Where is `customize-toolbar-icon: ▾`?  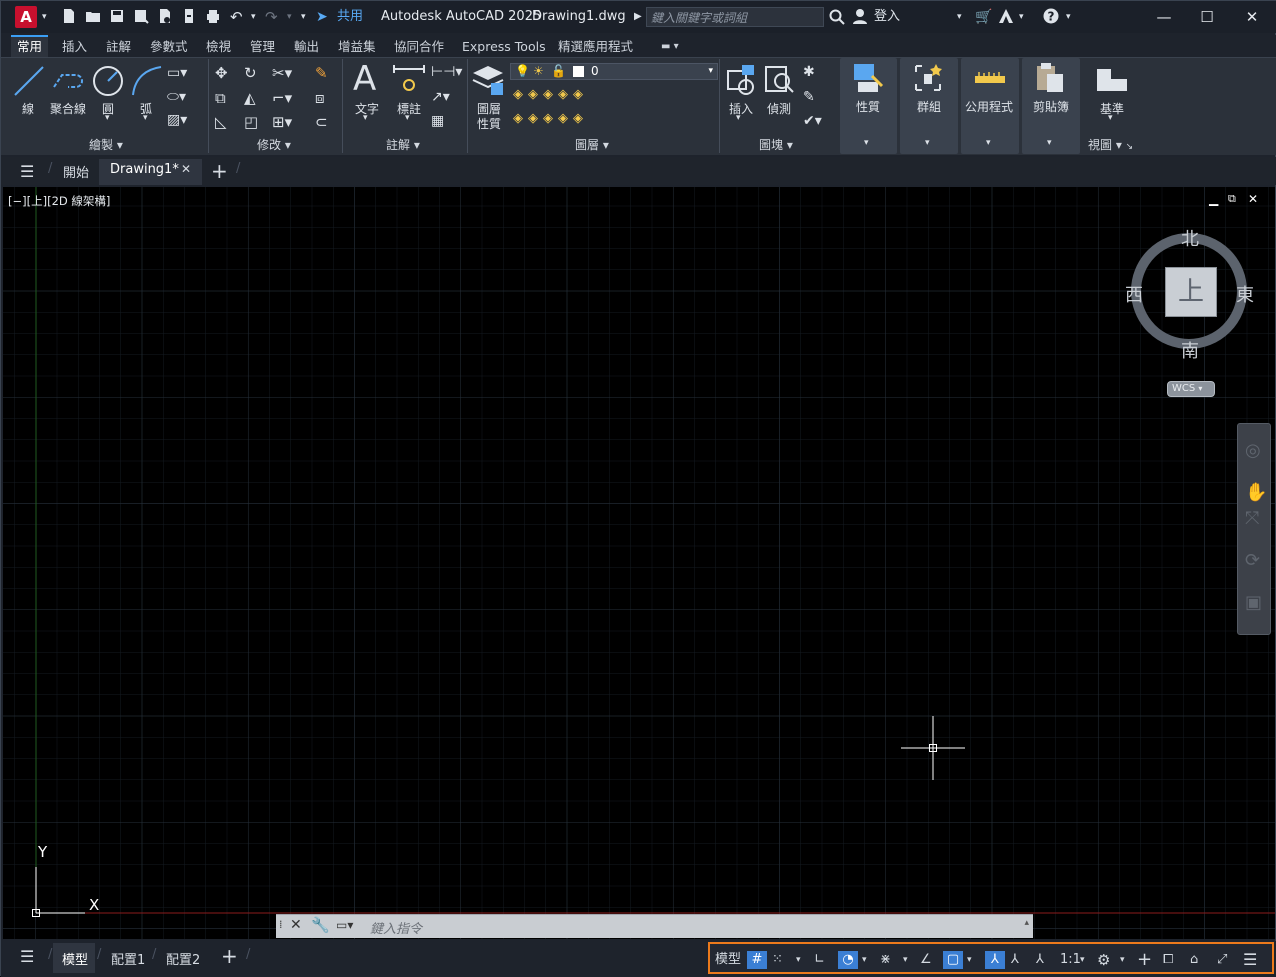 customize-toolbar-icon: ▾ is located at coordinates (303, 17).